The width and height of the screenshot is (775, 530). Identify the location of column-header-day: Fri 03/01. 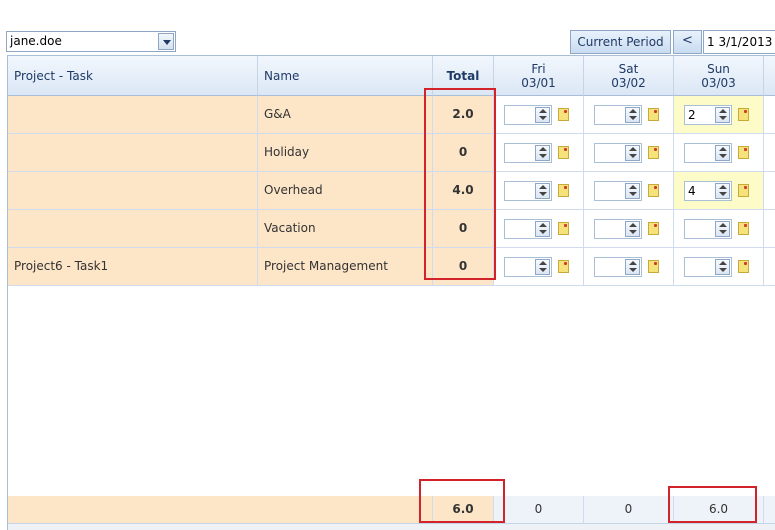
(539, 76).